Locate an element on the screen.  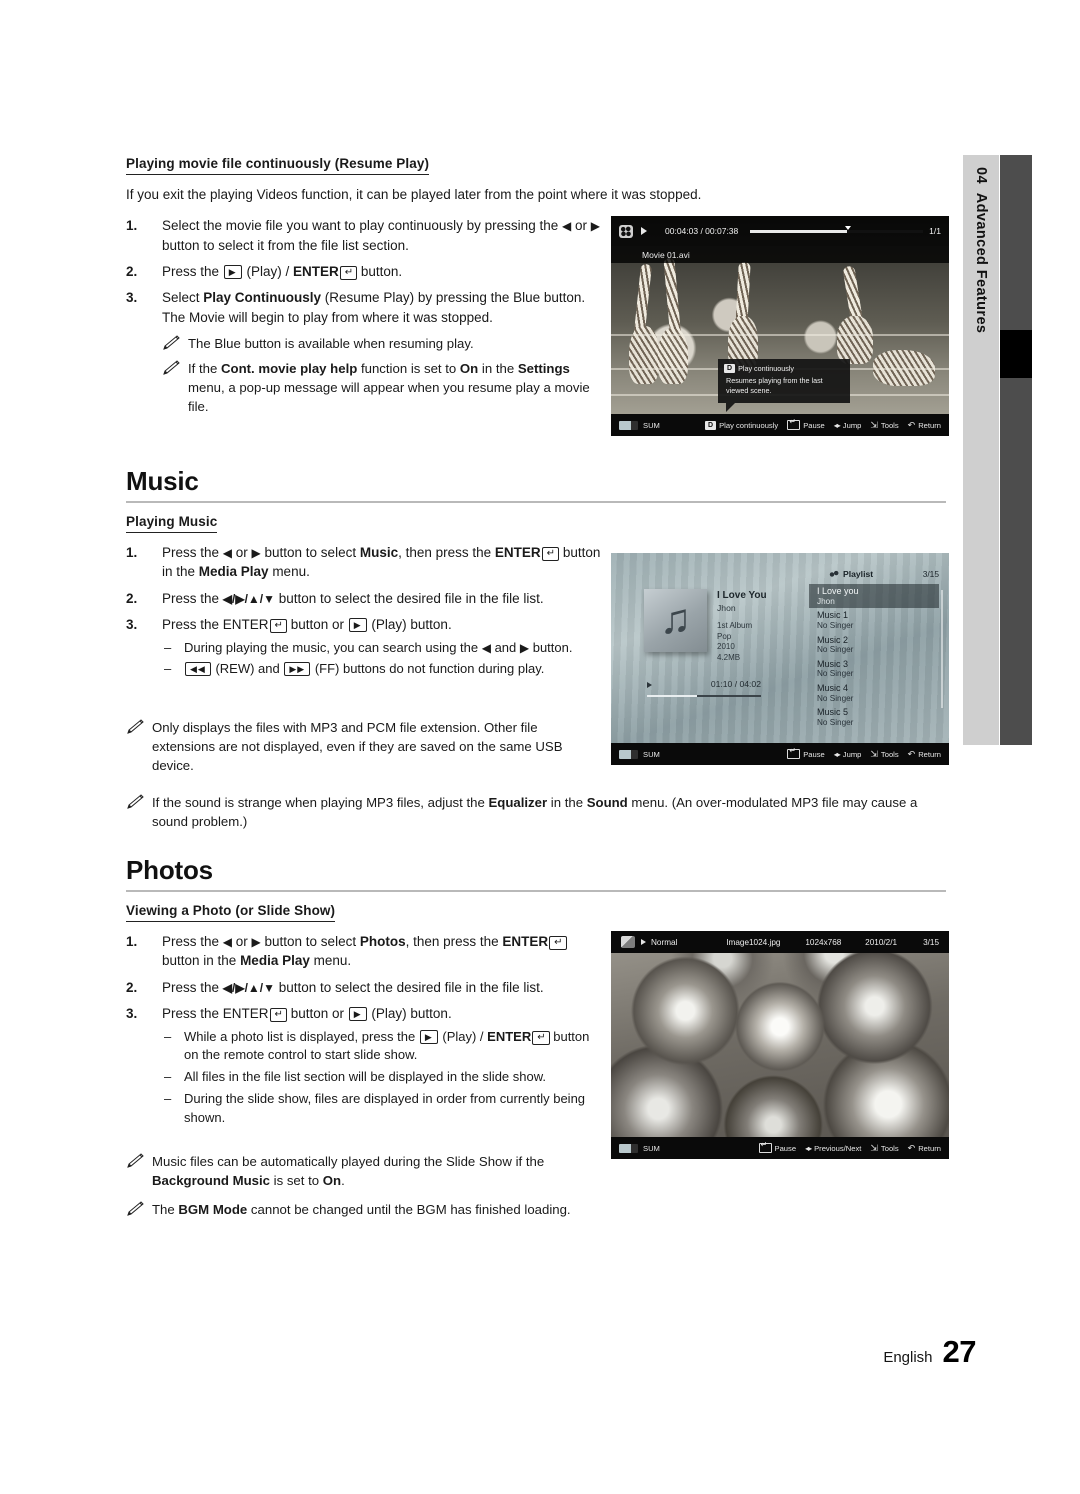
step-text-c: (Play) button. is located at coordinates (409, 625).